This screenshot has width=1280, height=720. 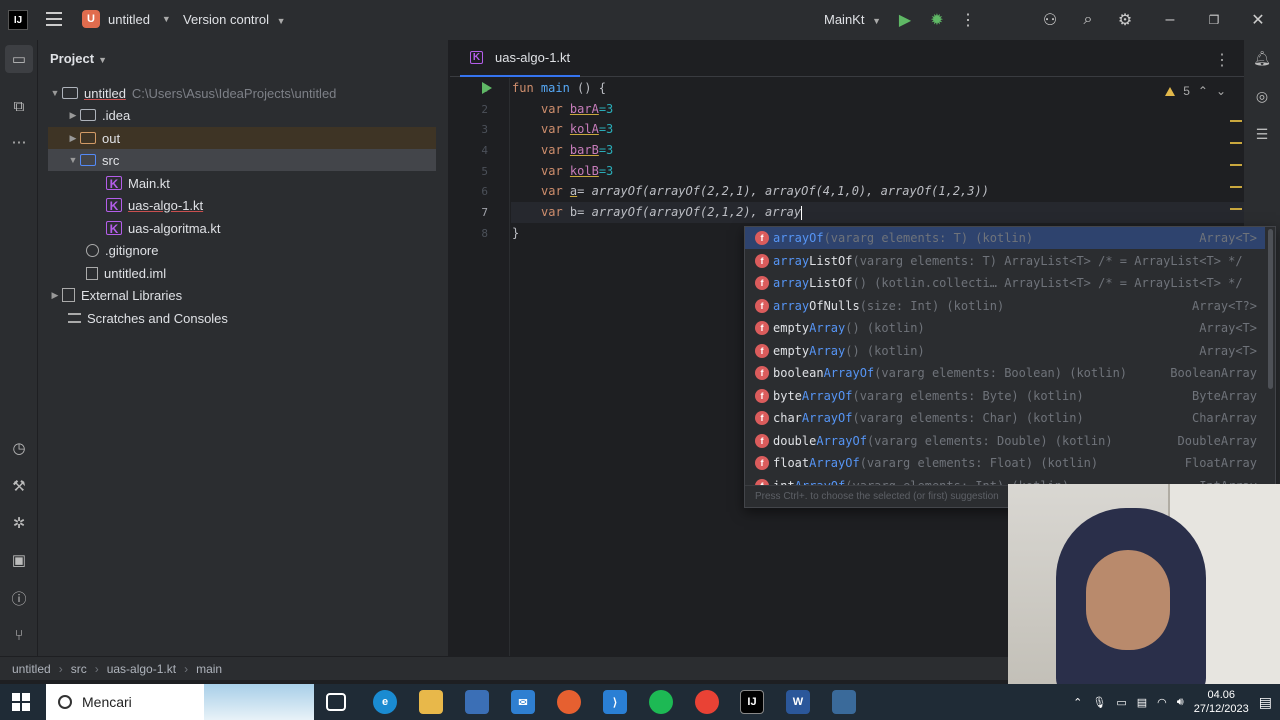 What do you see at coordinates (242, 318) in the screenshot?
I see `tree-item-scratches: Scratches and Consoles` at bounding box center [242, 318].